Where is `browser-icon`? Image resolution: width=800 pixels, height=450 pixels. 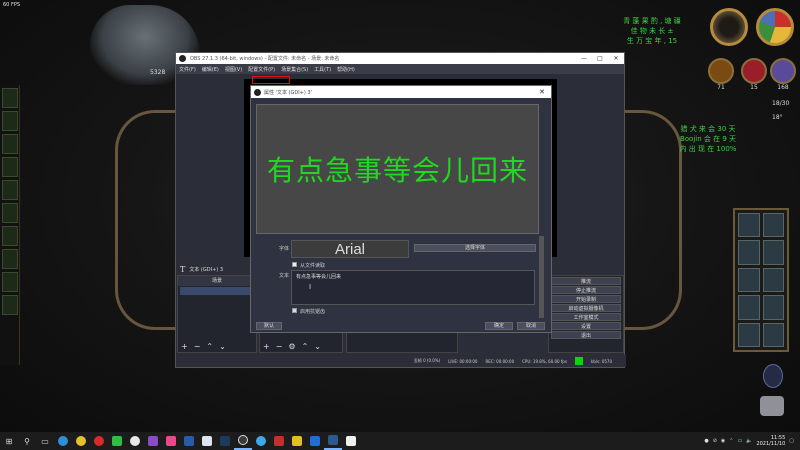
browser-icon is located at coordinates (261, 441).